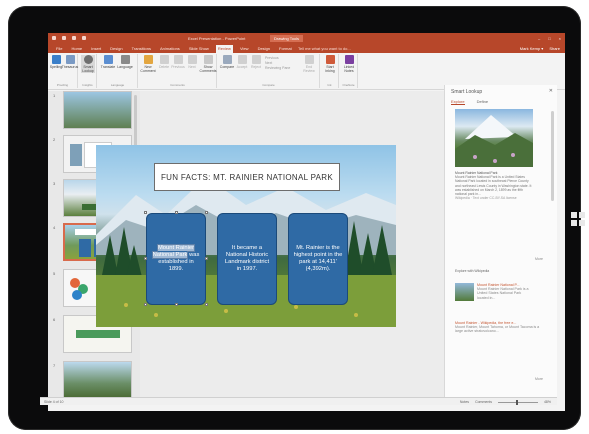 This screenshot has width=589, height=434. I want to click on selected-text: Mount Rainier National Park, so click(173, 251).